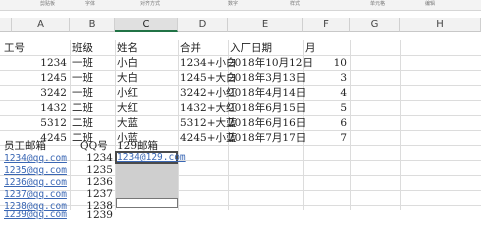 This screenshot has width=481, height=240. Describe the element at coordinates (375, 25) in the screenshot. I see `column-header-g: G` at that location.